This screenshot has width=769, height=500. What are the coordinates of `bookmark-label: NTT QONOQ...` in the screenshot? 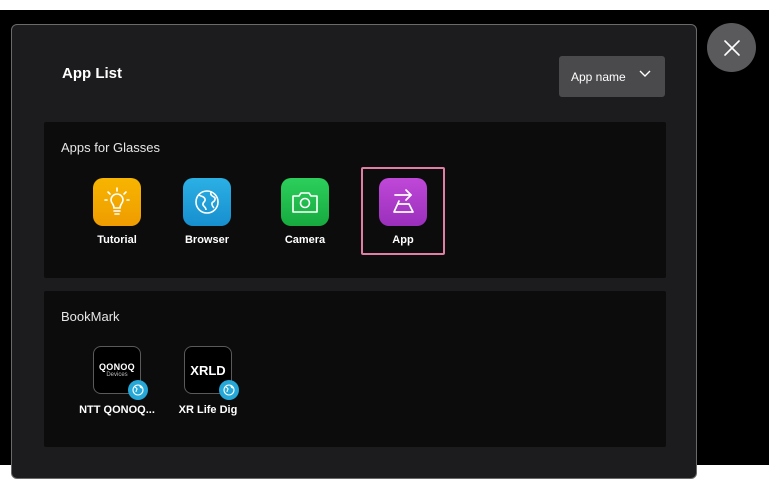 It's located at (117, 410).